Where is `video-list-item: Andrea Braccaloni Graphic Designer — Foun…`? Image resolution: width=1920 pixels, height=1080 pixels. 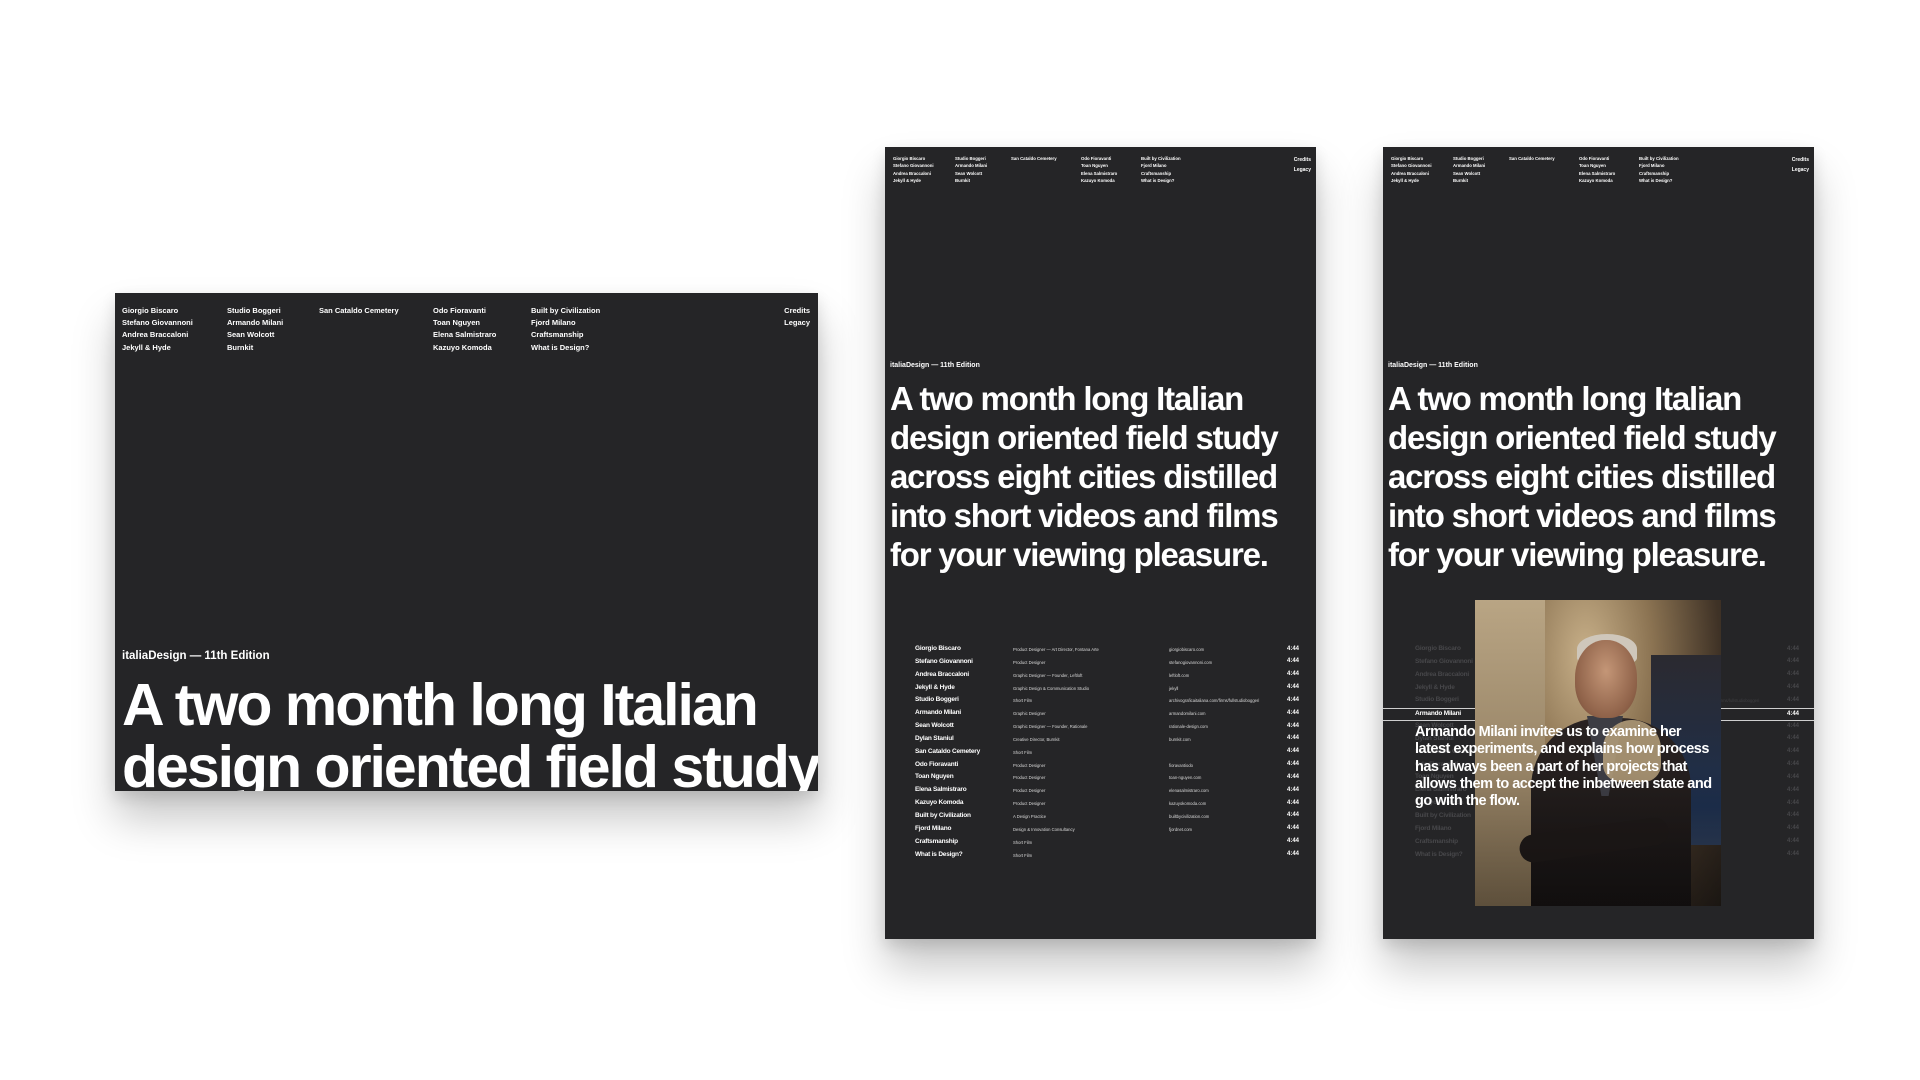
video-list-item: Andrea Braccaloni Graphic Designer — Foun… is located at coordinates (1110, 676).